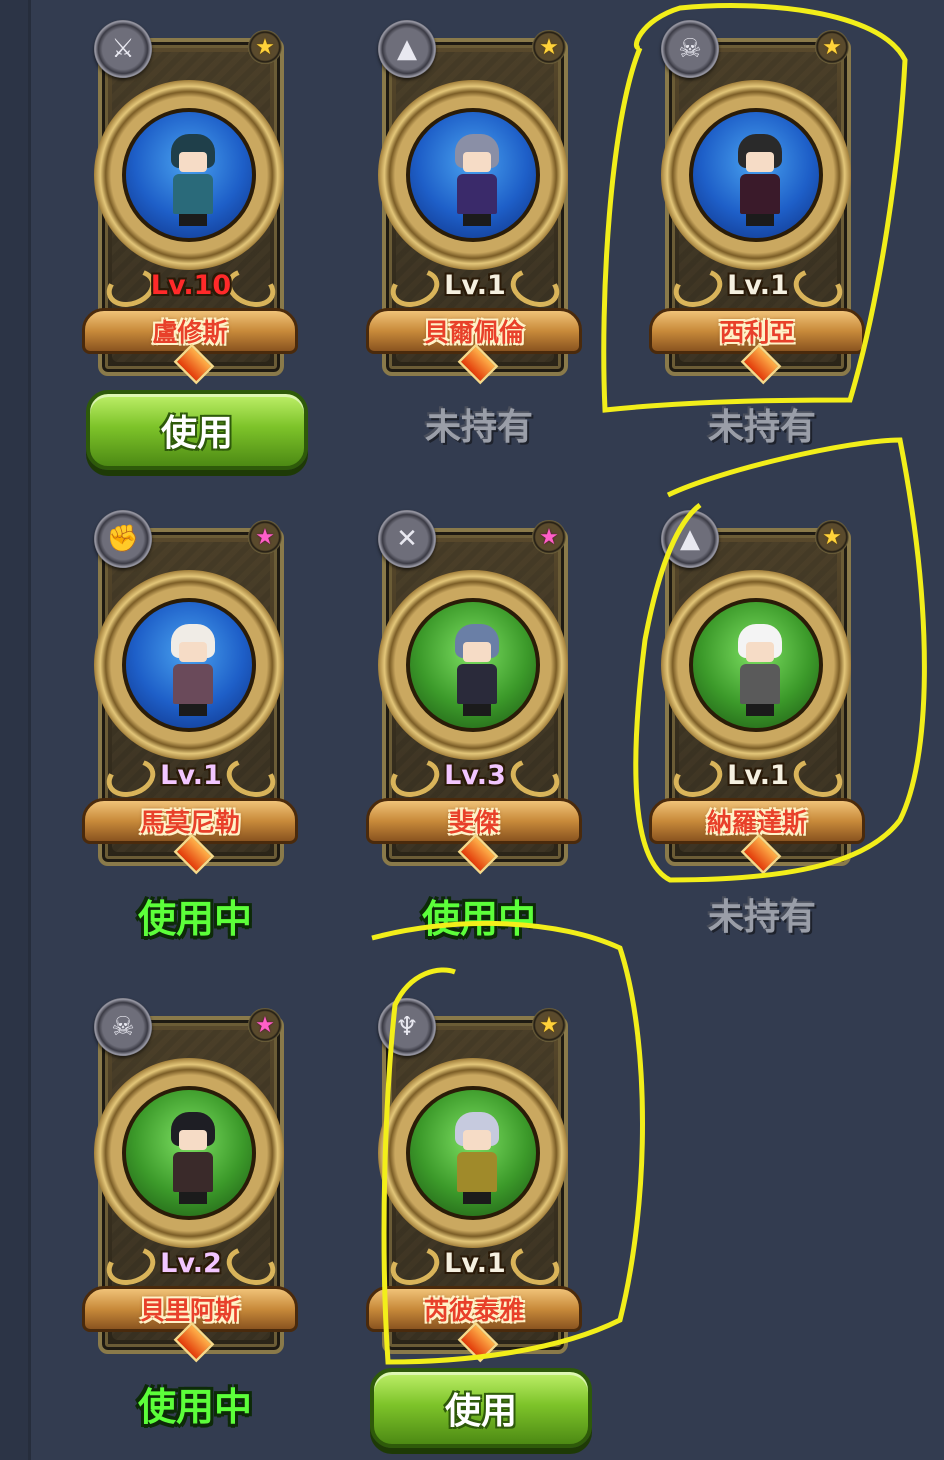 The width and height of the screenshot is (944, 1460). I want to click on wings-icon: ♆, so click(407, 1027).